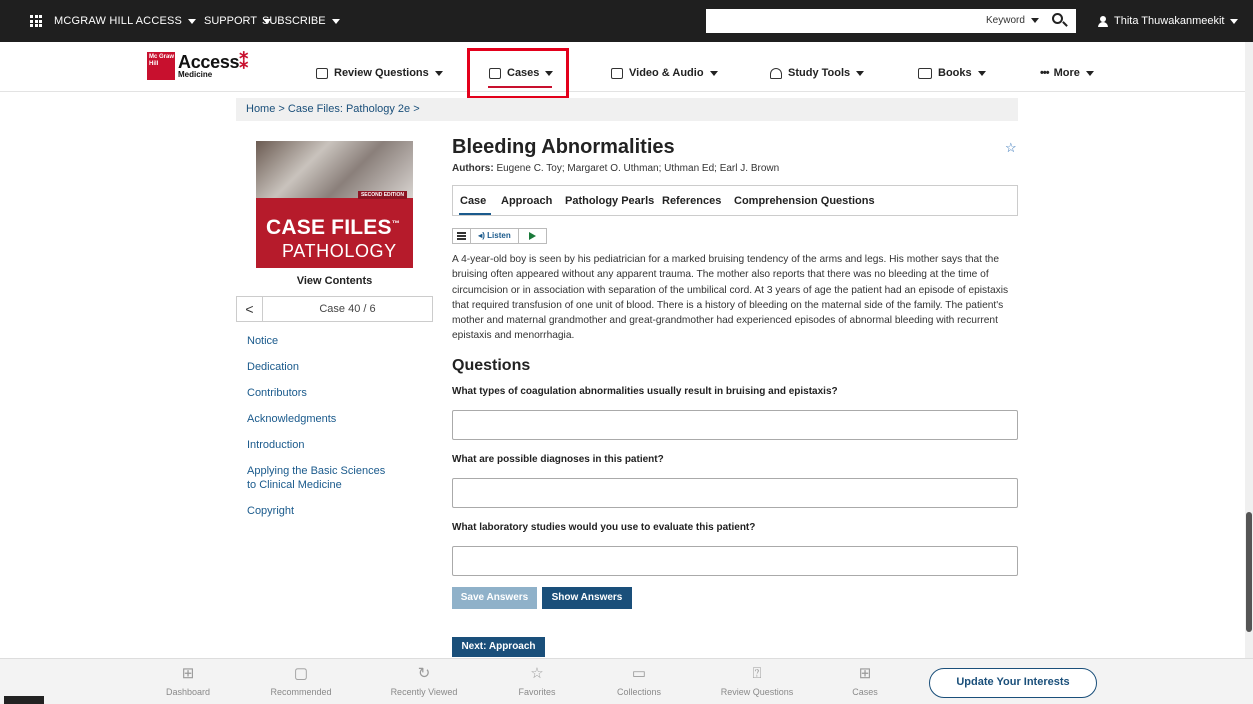 This screenshot has width=1253, height=704. I want to click on more-icon: •••, so click(1045, 73).